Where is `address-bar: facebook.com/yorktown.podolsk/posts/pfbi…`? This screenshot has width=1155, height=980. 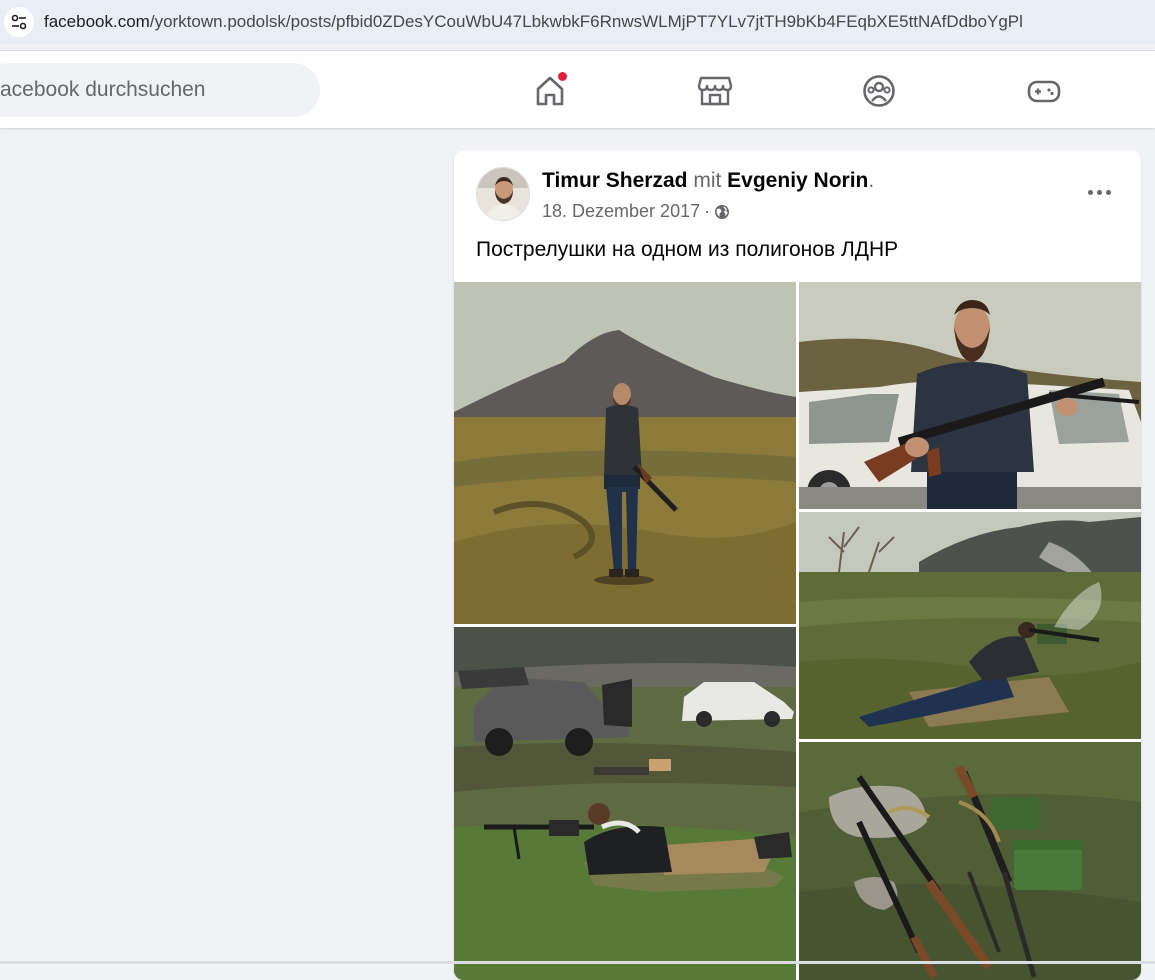 address-bar: facebook.com/yorktown.podolsk/posts/pfbi… is located at coordinates (577, 22).